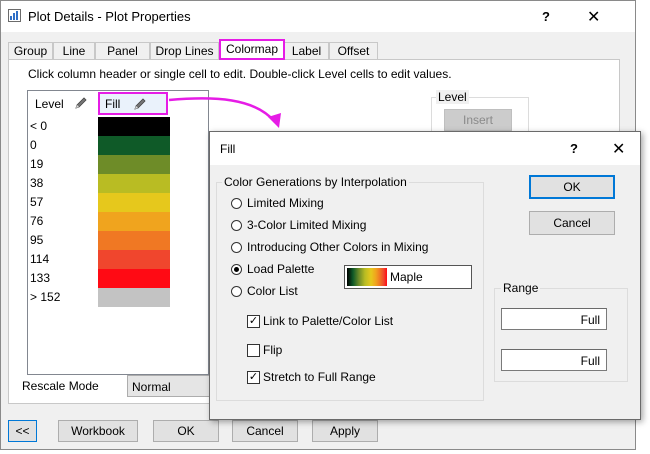  I want to click on fill-close-icon: ✕, so click(618, 149).